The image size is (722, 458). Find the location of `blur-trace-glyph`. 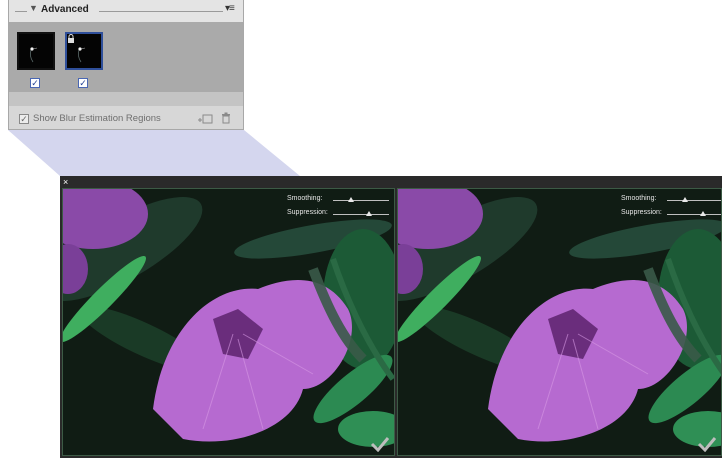

blur-trace-glyph is located at coordinates (33, 55).